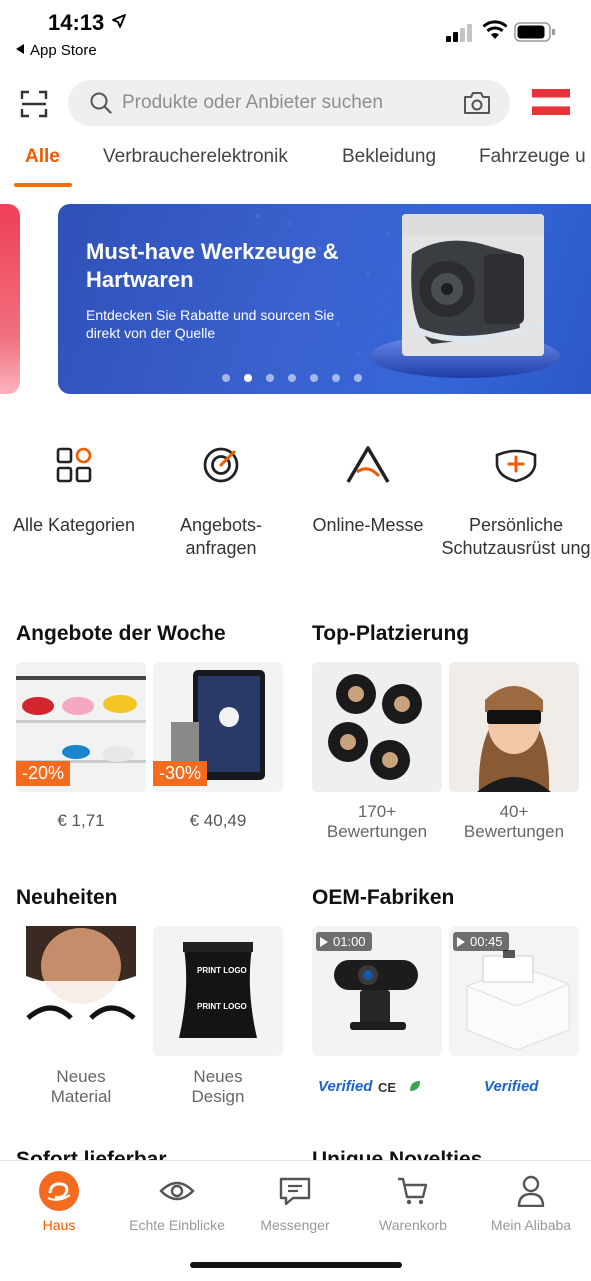  Describe the element at coordinates (180, 773) in the screenshot. I see `discount-badge: -30%` at that location.